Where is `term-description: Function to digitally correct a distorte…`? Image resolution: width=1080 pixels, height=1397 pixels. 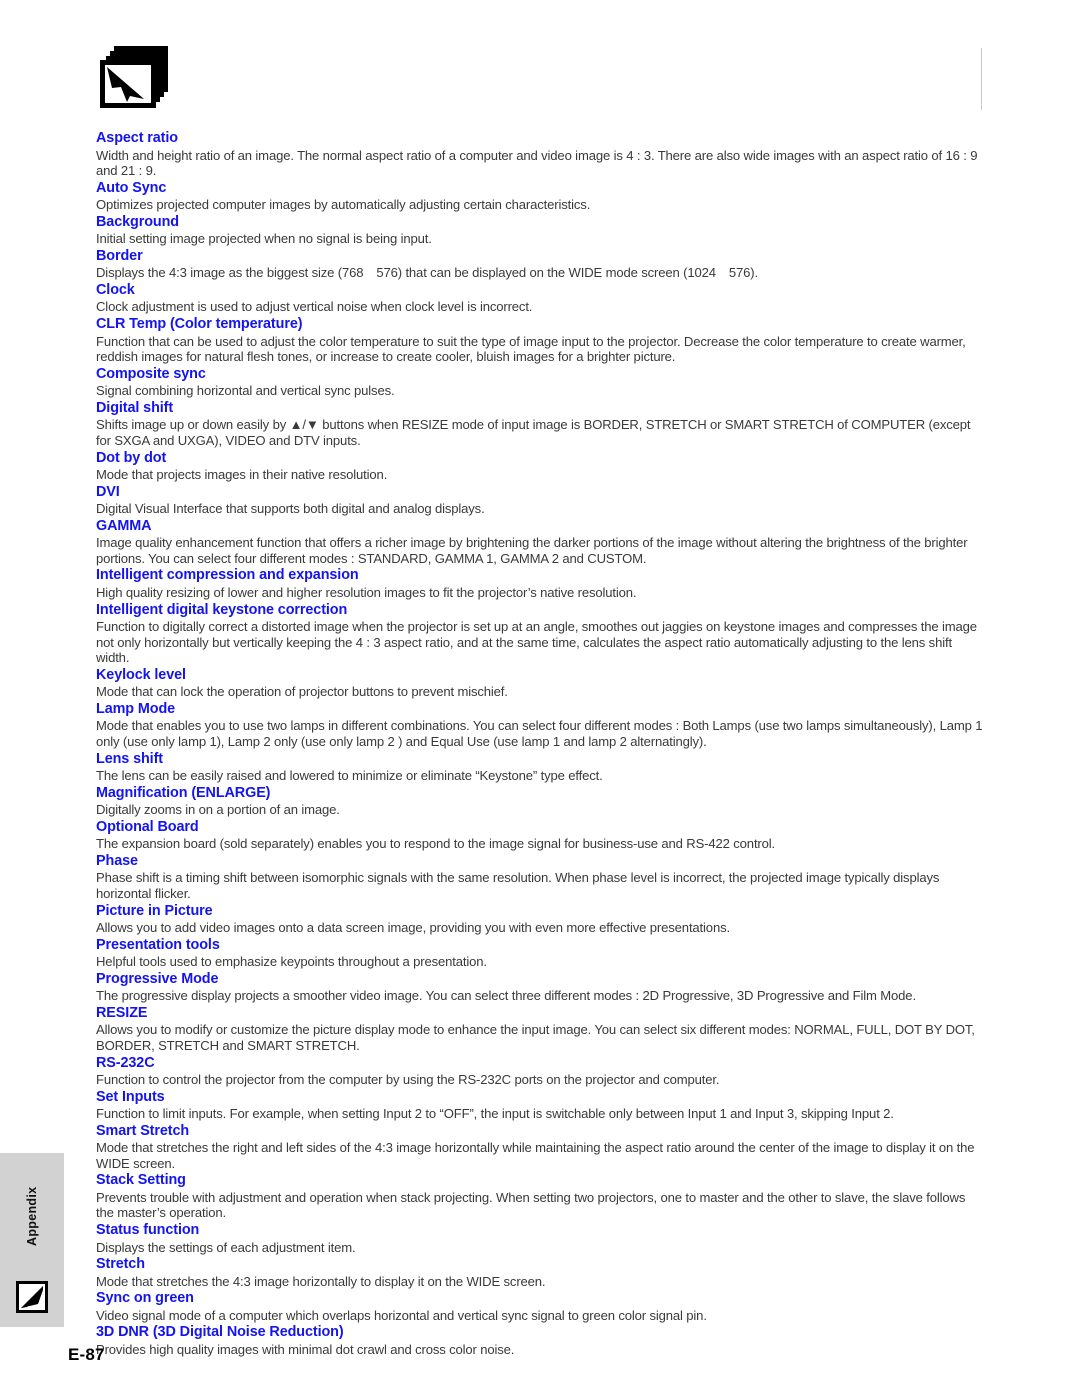 term-description: Function to digitally correct a distorte… is located at coordinates (536, 642).